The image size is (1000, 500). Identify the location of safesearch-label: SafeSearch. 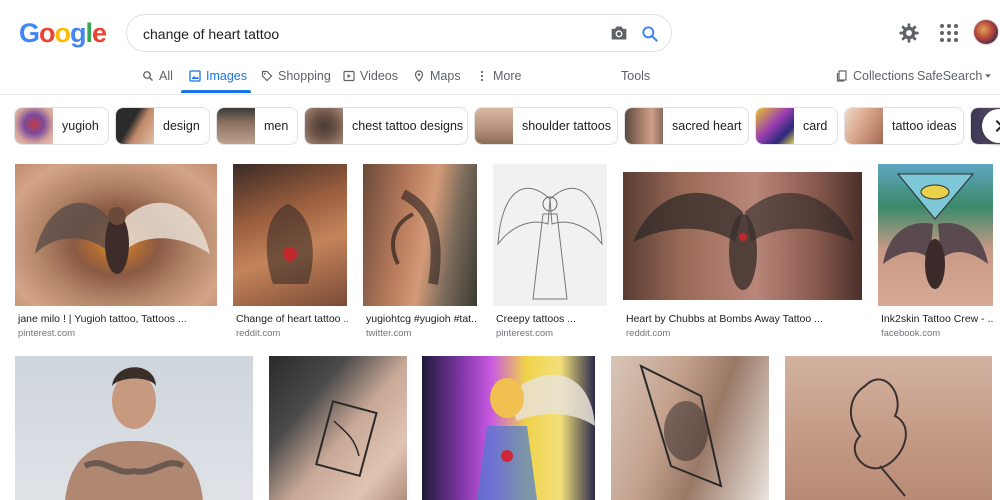
(950, 76).